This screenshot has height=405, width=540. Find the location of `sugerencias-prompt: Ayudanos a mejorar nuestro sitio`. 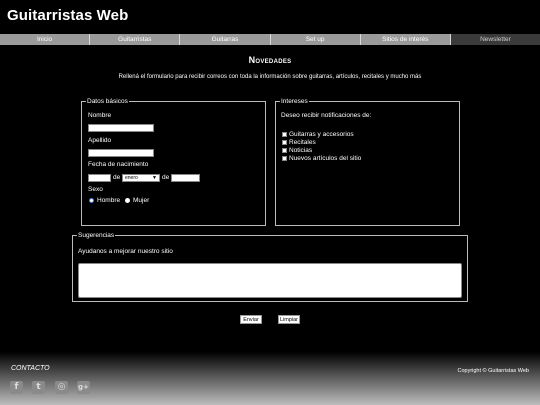

sugerencias-prompt: Ayudanos a mejorar nuestro sitio is located at coordinates (125, 251).